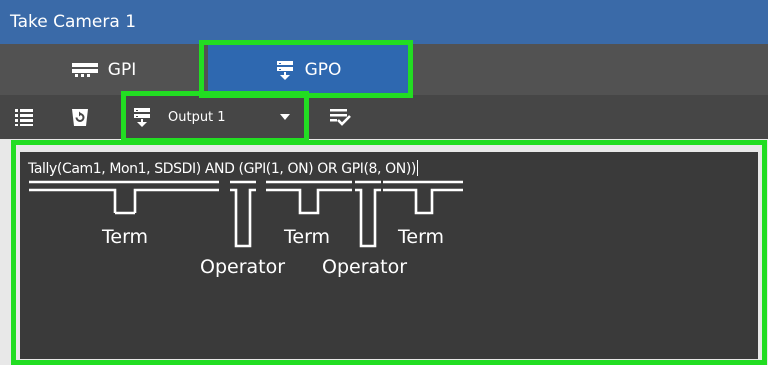 The width and height of the screenshot is (768, 365). What do you see at coordinates (384, 117) in the screenshot?
I see `toolbar: Output 1` at bounding box center [384, 117].